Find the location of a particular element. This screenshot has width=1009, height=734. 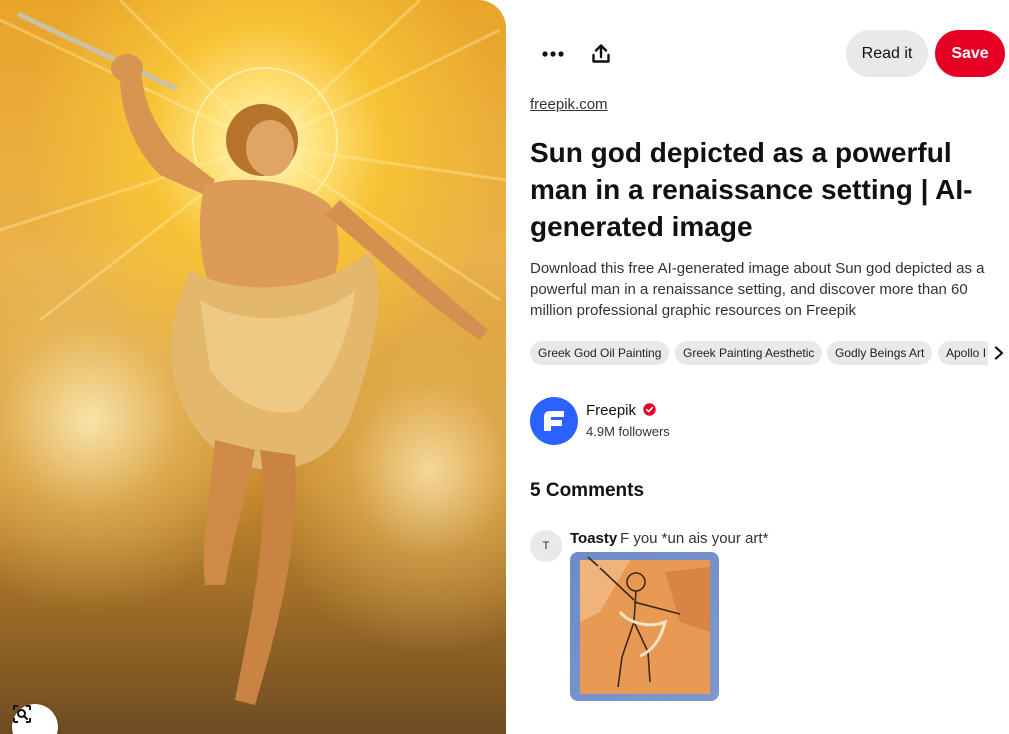

tags-scroll-right-button is located at coordinates (998, 353).